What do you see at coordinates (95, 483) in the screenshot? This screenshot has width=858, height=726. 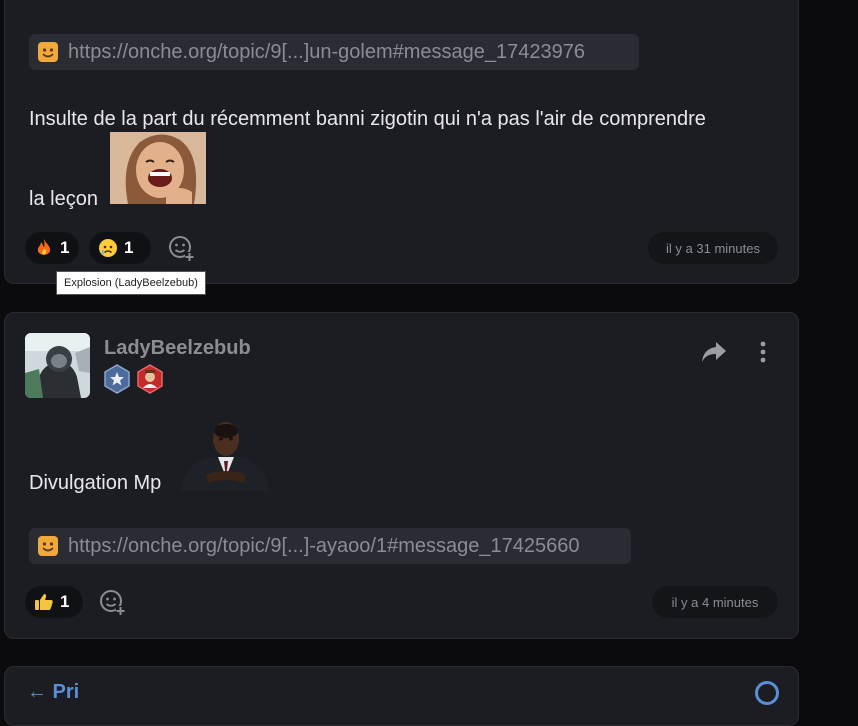 I see `message-text: Divulgation Mp` at bounding box center [95, 483].